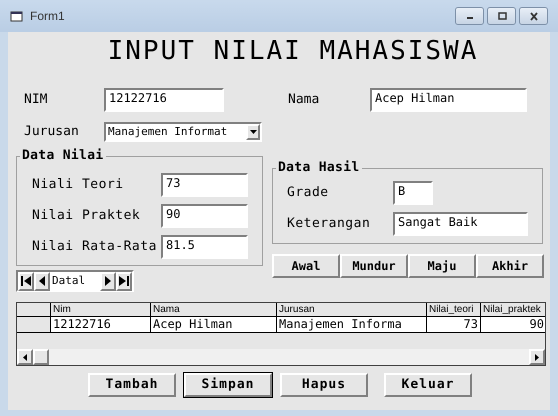 This screenshot has width=558, height=416. Describe the element at coordinates (87, 216) in the screenshot. I see `field-label: Nilai Praktek` at that location.